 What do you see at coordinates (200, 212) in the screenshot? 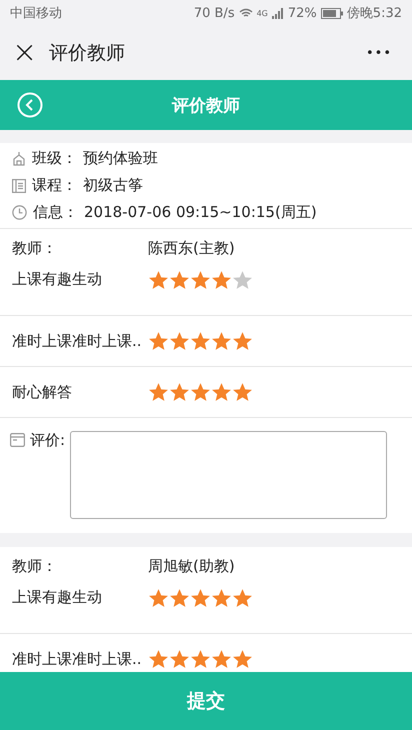
I see `info-value: 2018-07-06 09:15~10:15(周五)` at bounding box center [200, 212].